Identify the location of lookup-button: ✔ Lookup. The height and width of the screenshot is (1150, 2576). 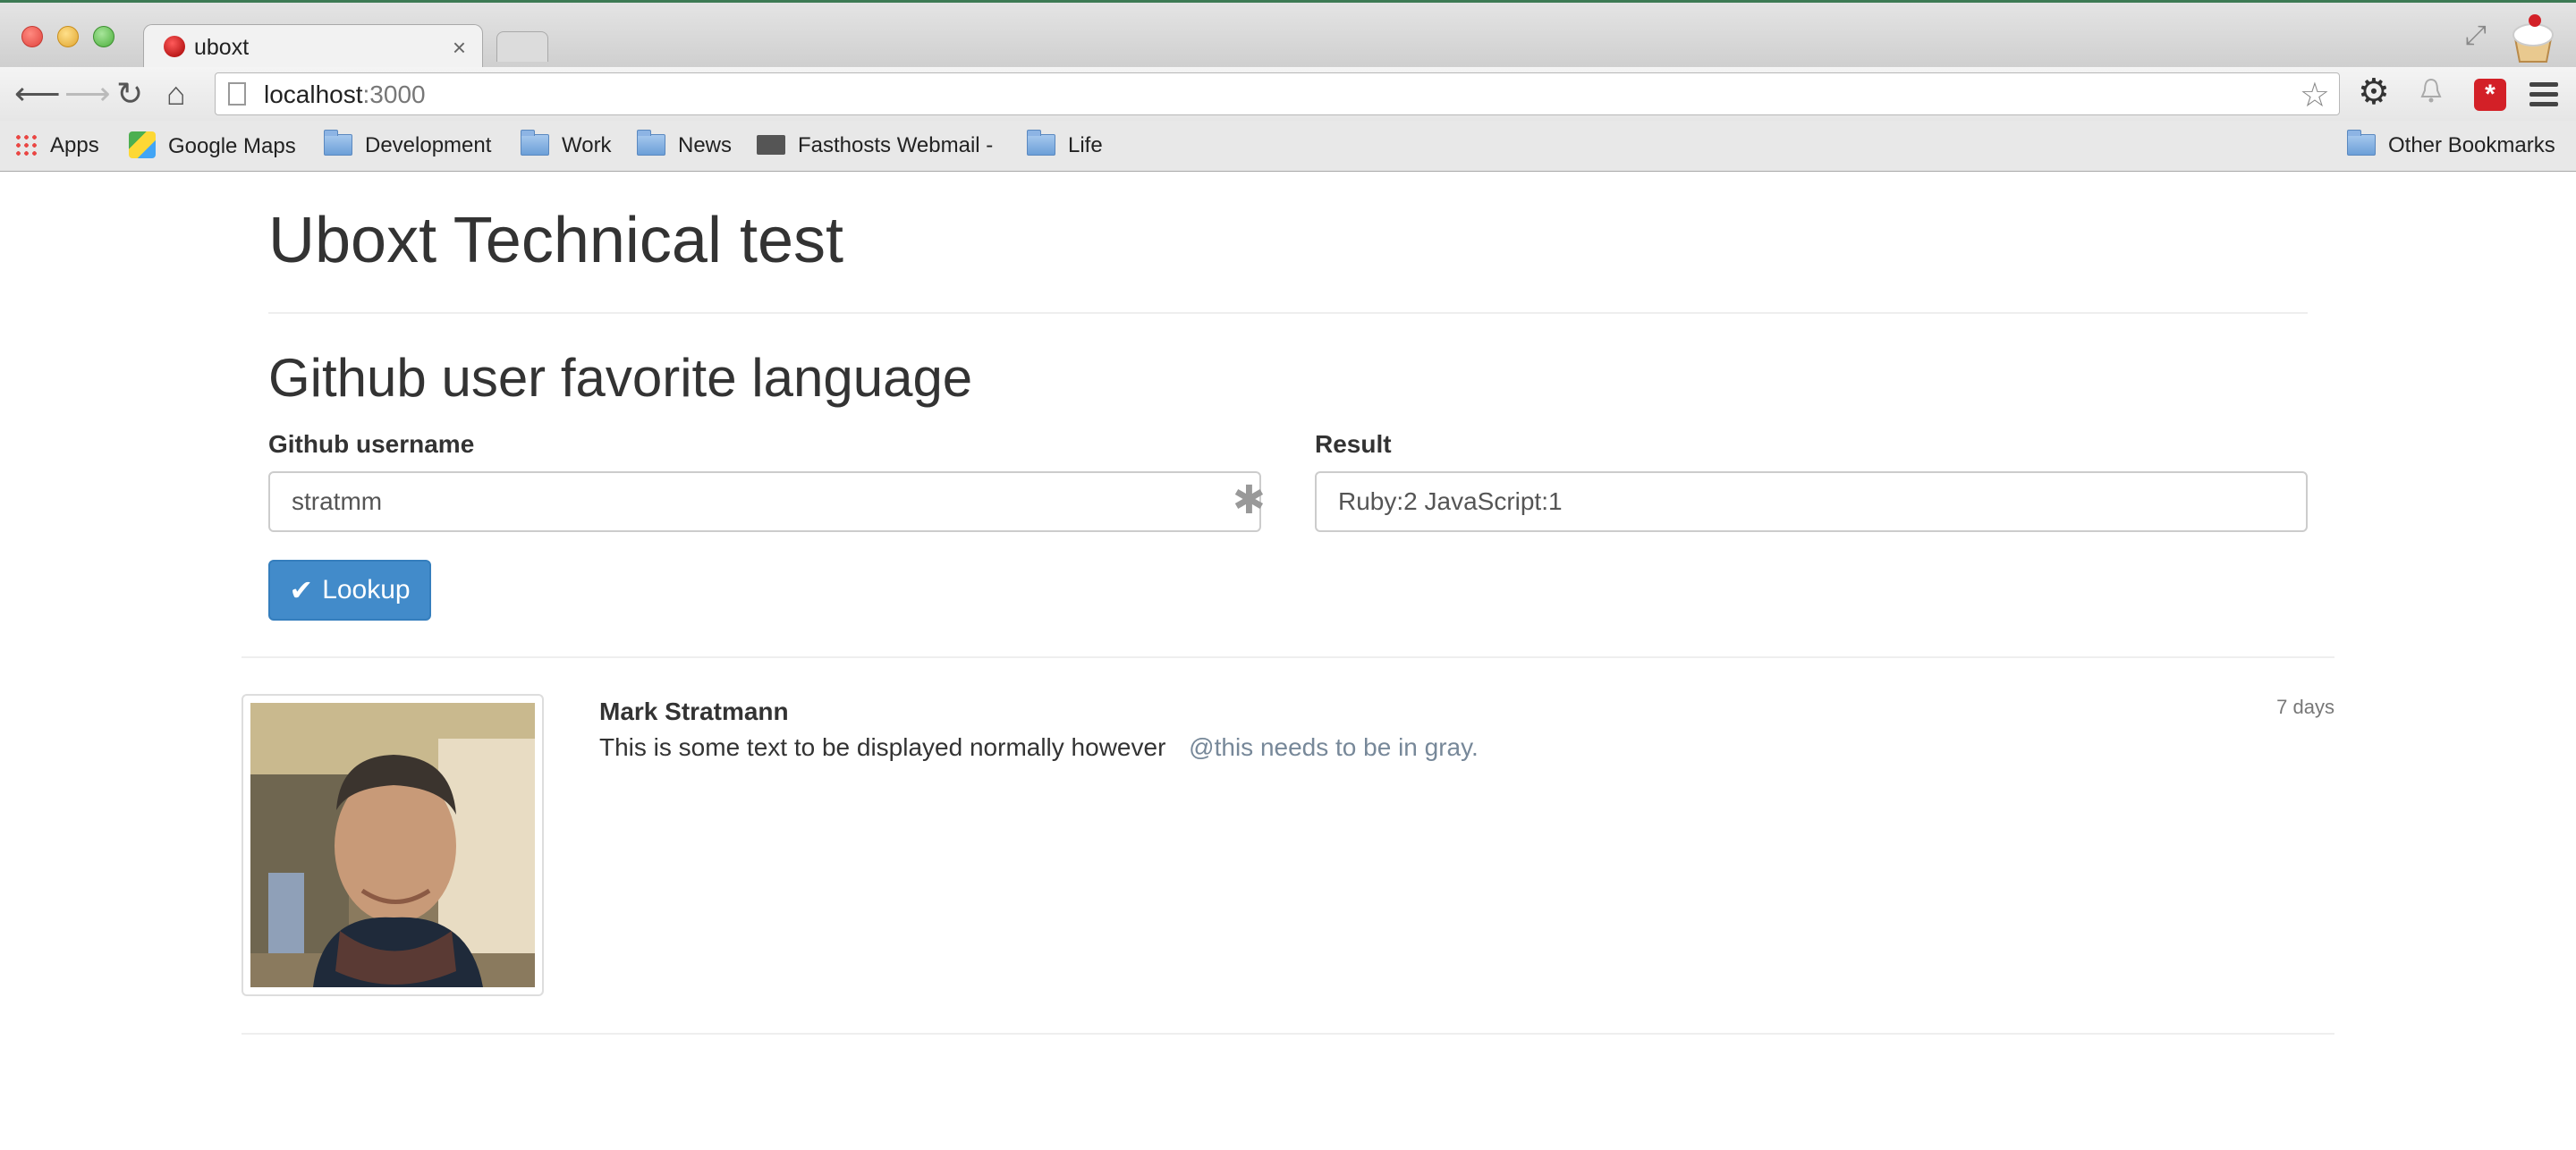
(349, 590).